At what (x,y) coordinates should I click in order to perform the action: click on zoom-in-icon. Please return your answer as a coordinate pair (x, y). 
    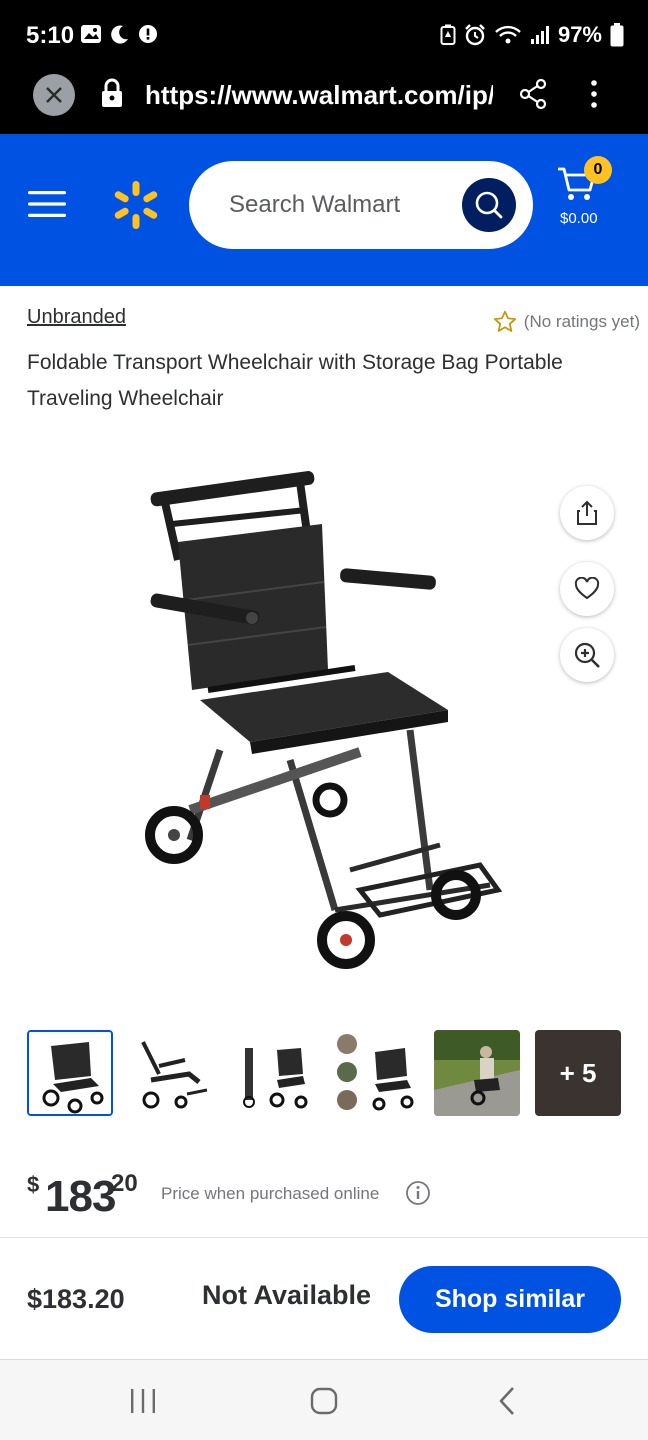
    Looking at the image, I should click on (587, 655).